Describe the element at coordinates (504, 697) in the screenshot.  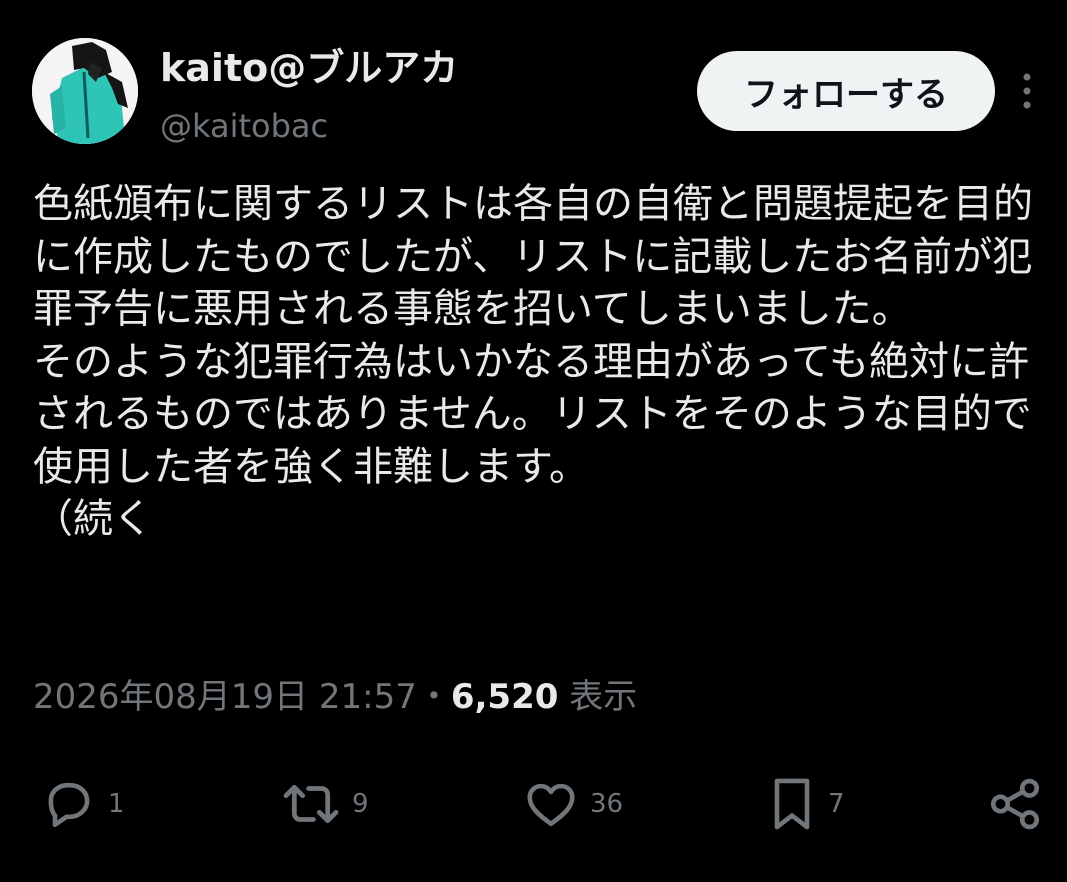
I see `views-count: 6,520` at that location.